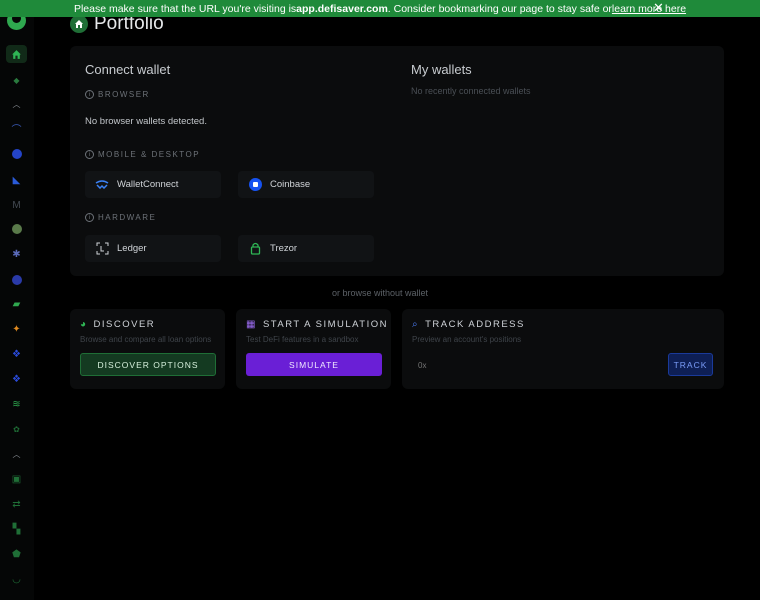  I want to click on protocol-icon: ✿, so click(16, 429).